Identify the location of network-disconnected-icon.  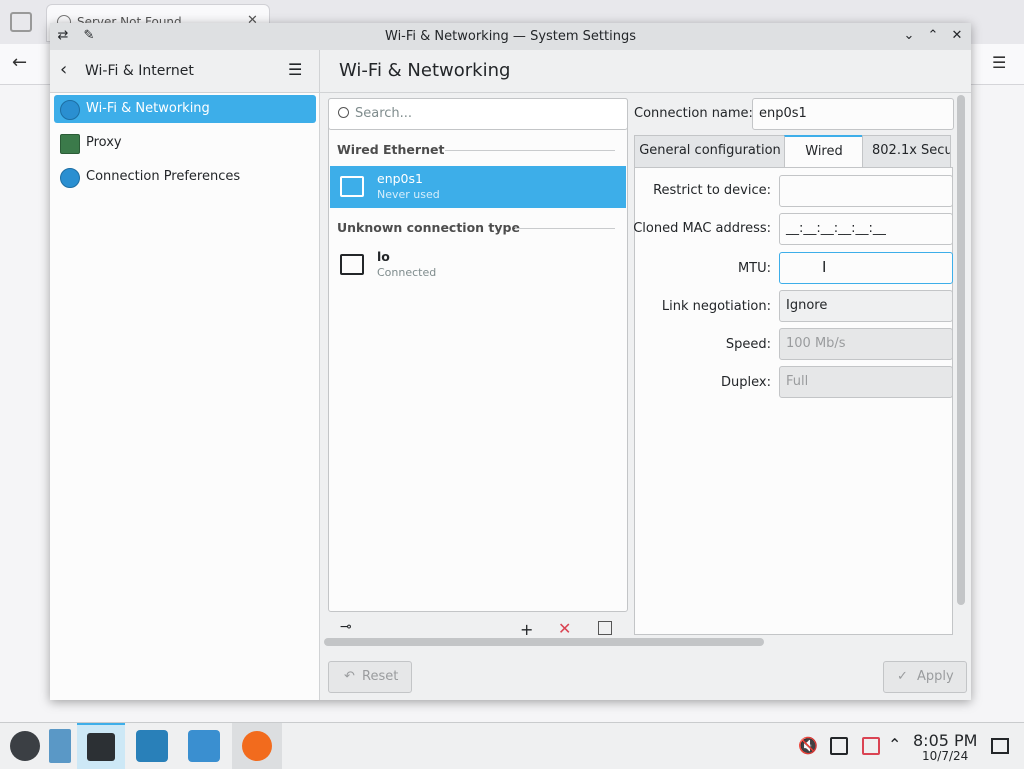
(871, 746).